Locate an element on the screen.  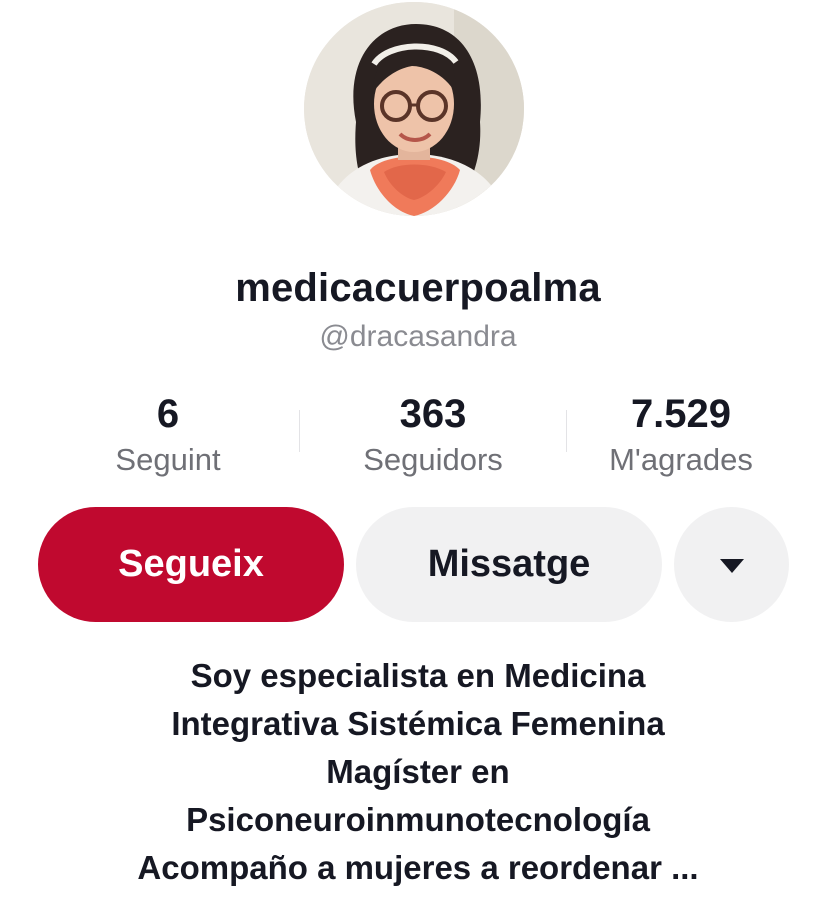
bio-line: Integrativa Sistémica Femenina is located at coordinates (418, 723).